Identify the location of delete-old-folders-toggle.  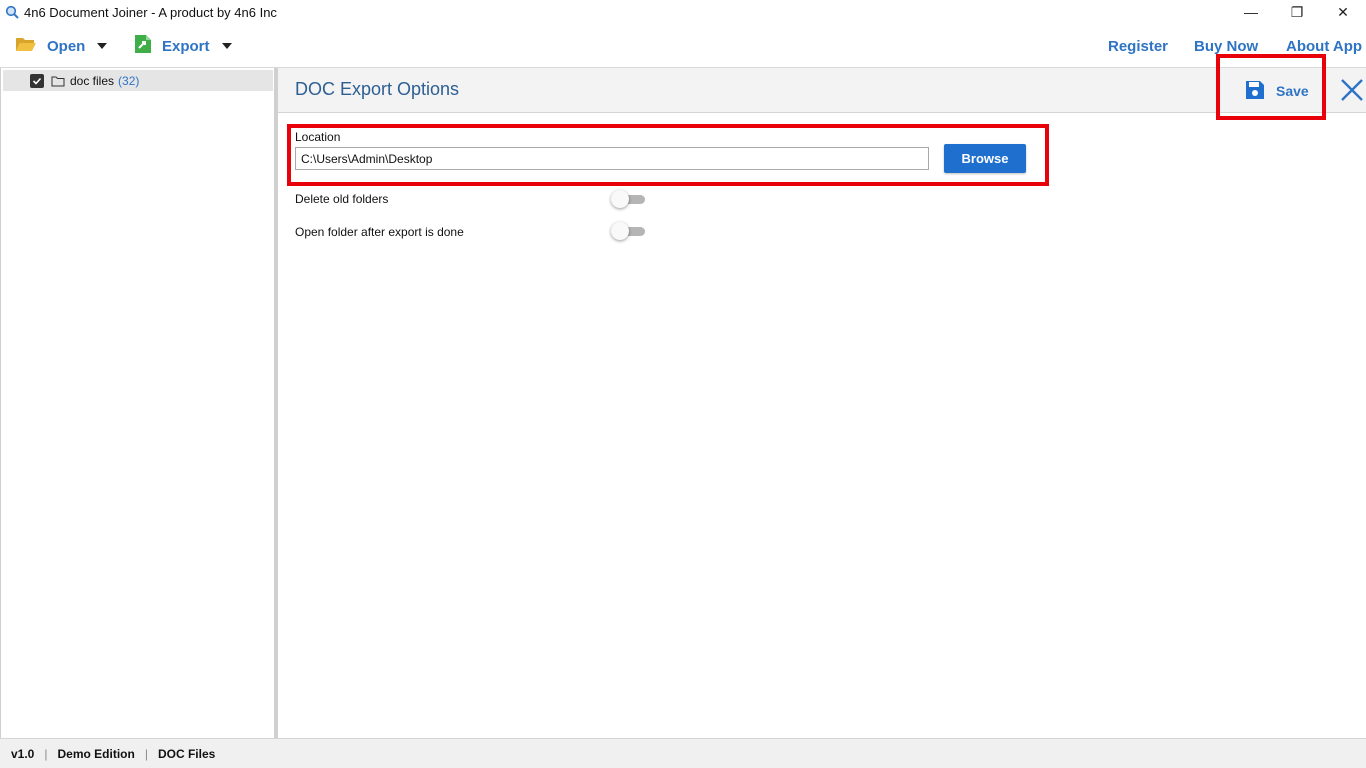
(628, 199).